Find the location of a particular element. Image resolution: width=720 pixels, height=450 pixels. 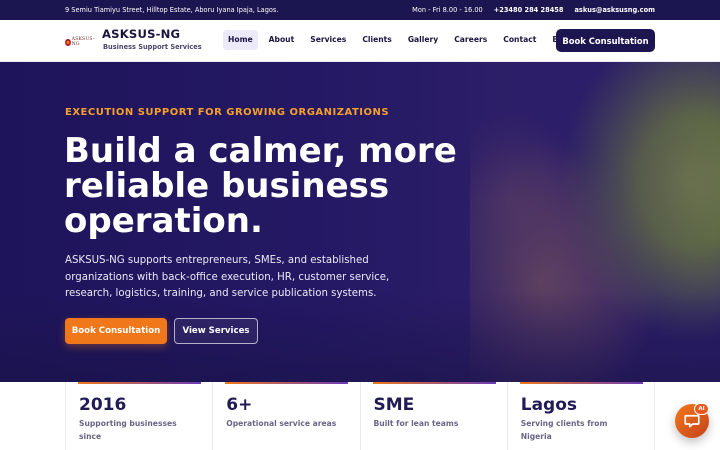

stat-label: Supporting businesses since is located at coordinates (128, 430).